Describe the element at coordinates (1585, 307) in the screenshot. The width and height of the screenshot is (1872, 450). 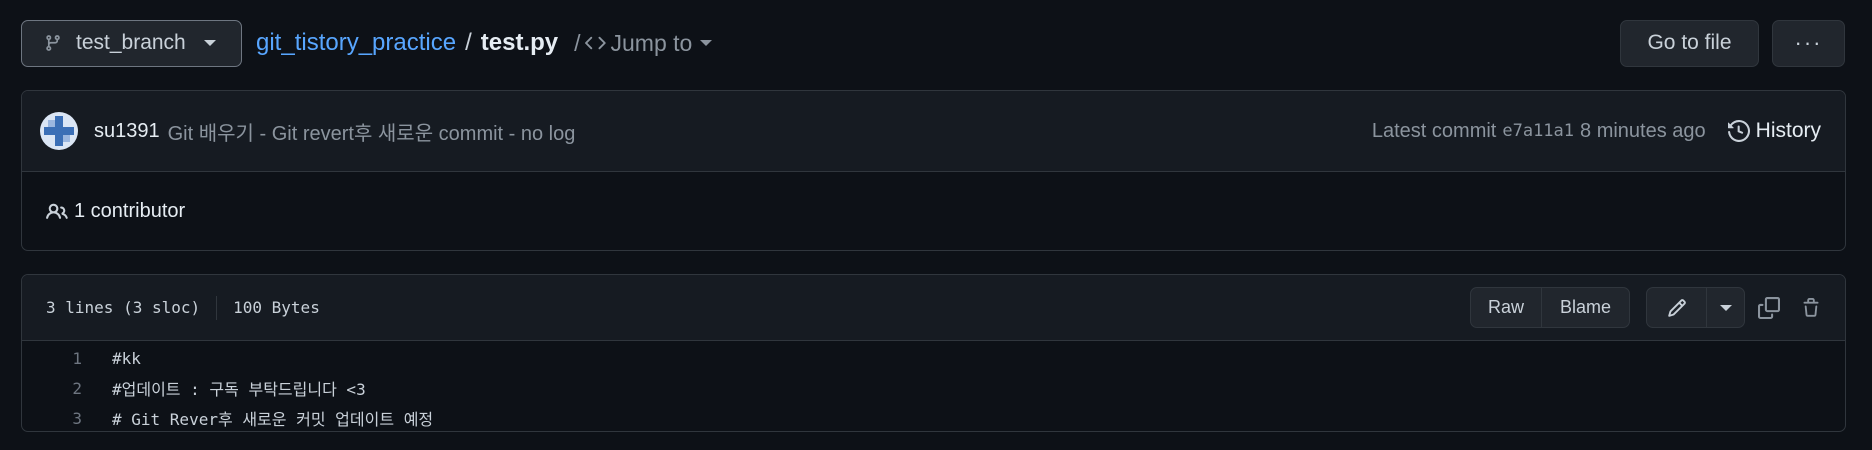
I see `blame-button: Blame` at that location.